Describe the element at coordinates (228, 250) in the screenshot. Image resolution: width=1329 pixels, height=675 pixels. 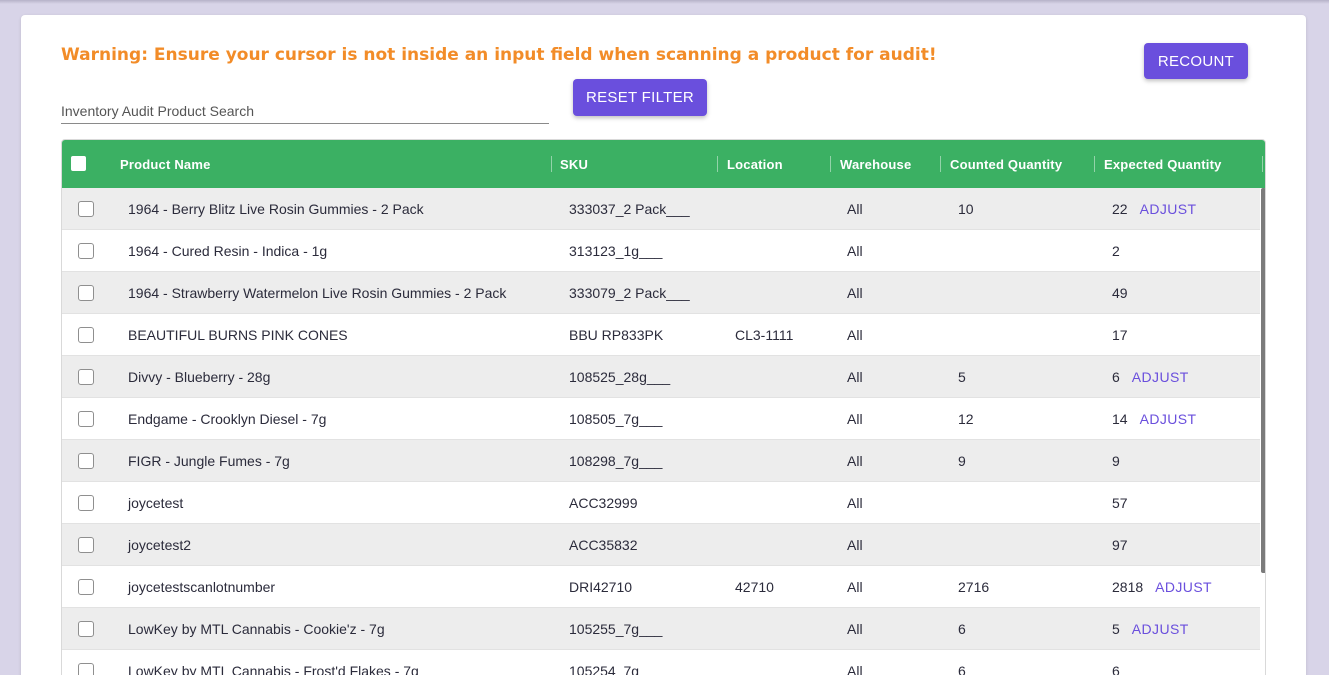
I see `product-name-cell: 1964 - Cured Resin - Indica - 1g` at that location.